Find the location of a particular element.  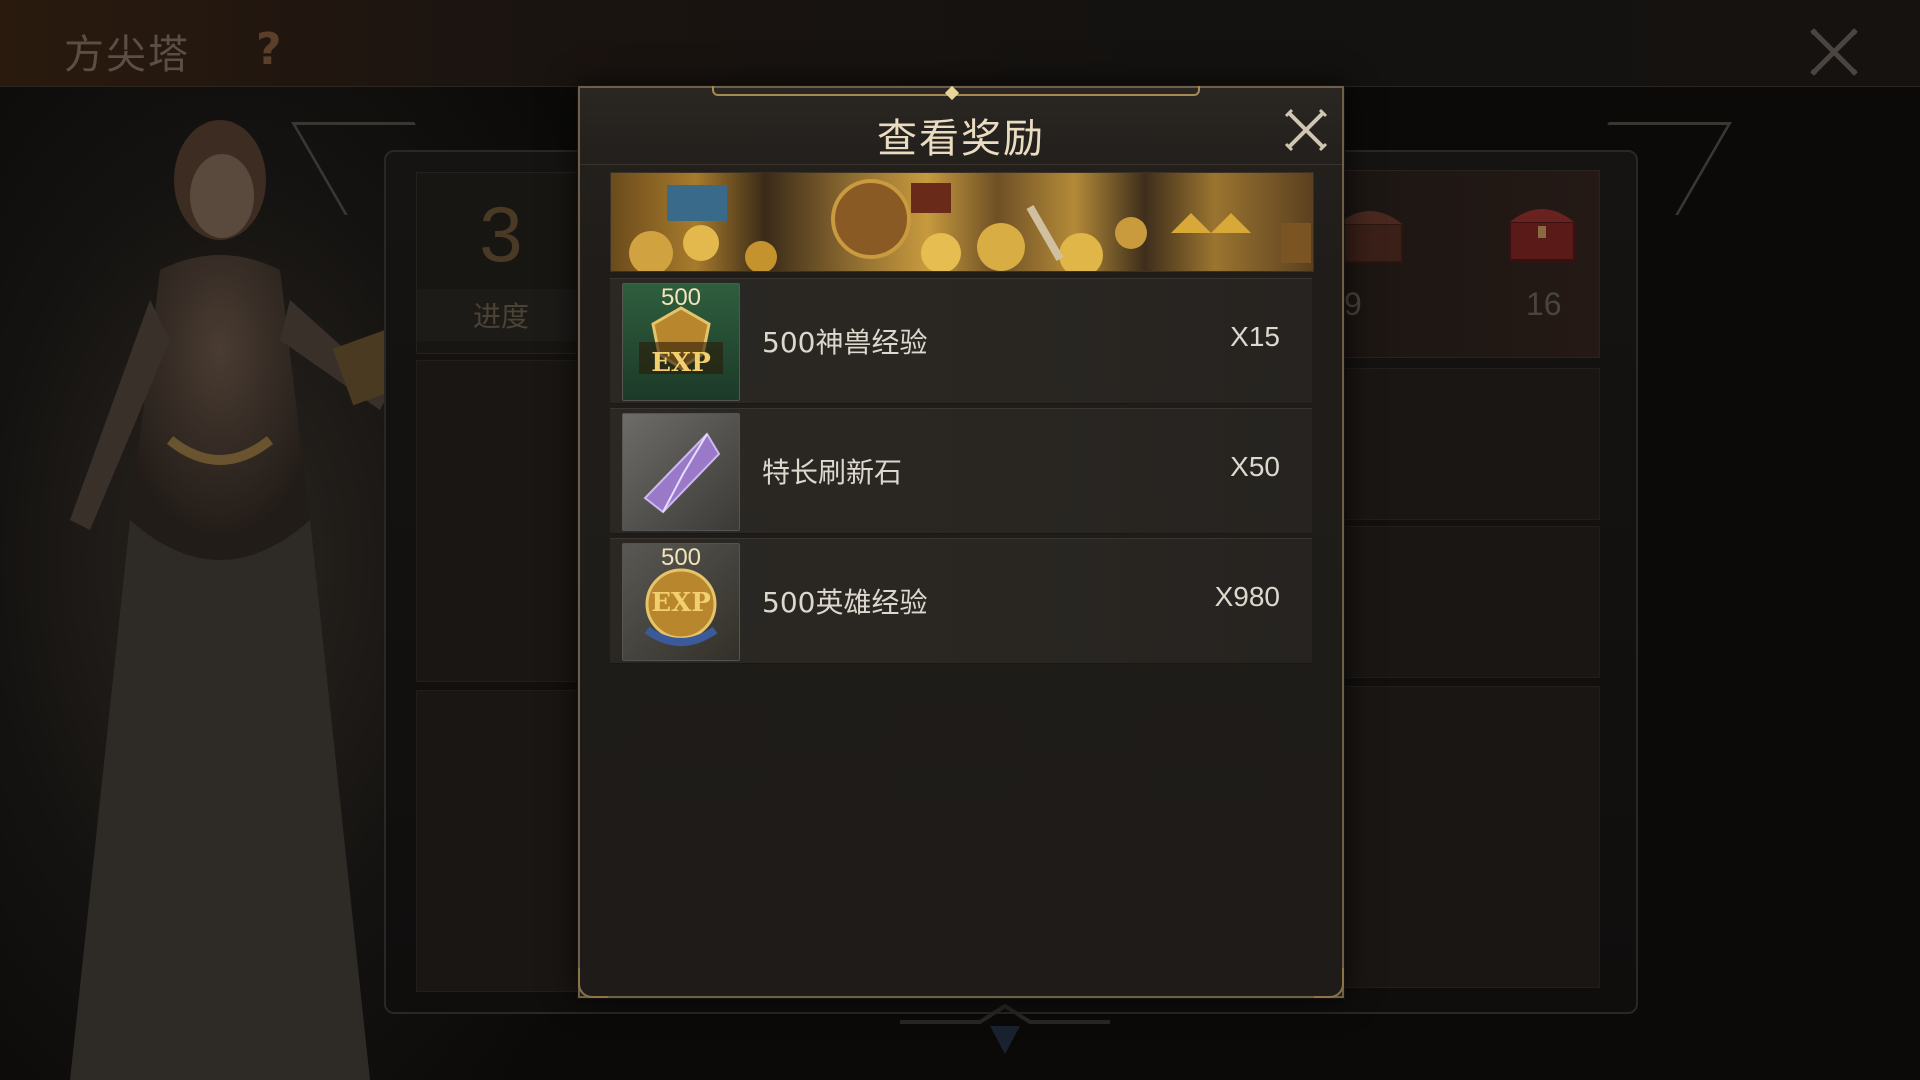

hero-exp-icon: 500 EXP is located at coordinates (681, 602).